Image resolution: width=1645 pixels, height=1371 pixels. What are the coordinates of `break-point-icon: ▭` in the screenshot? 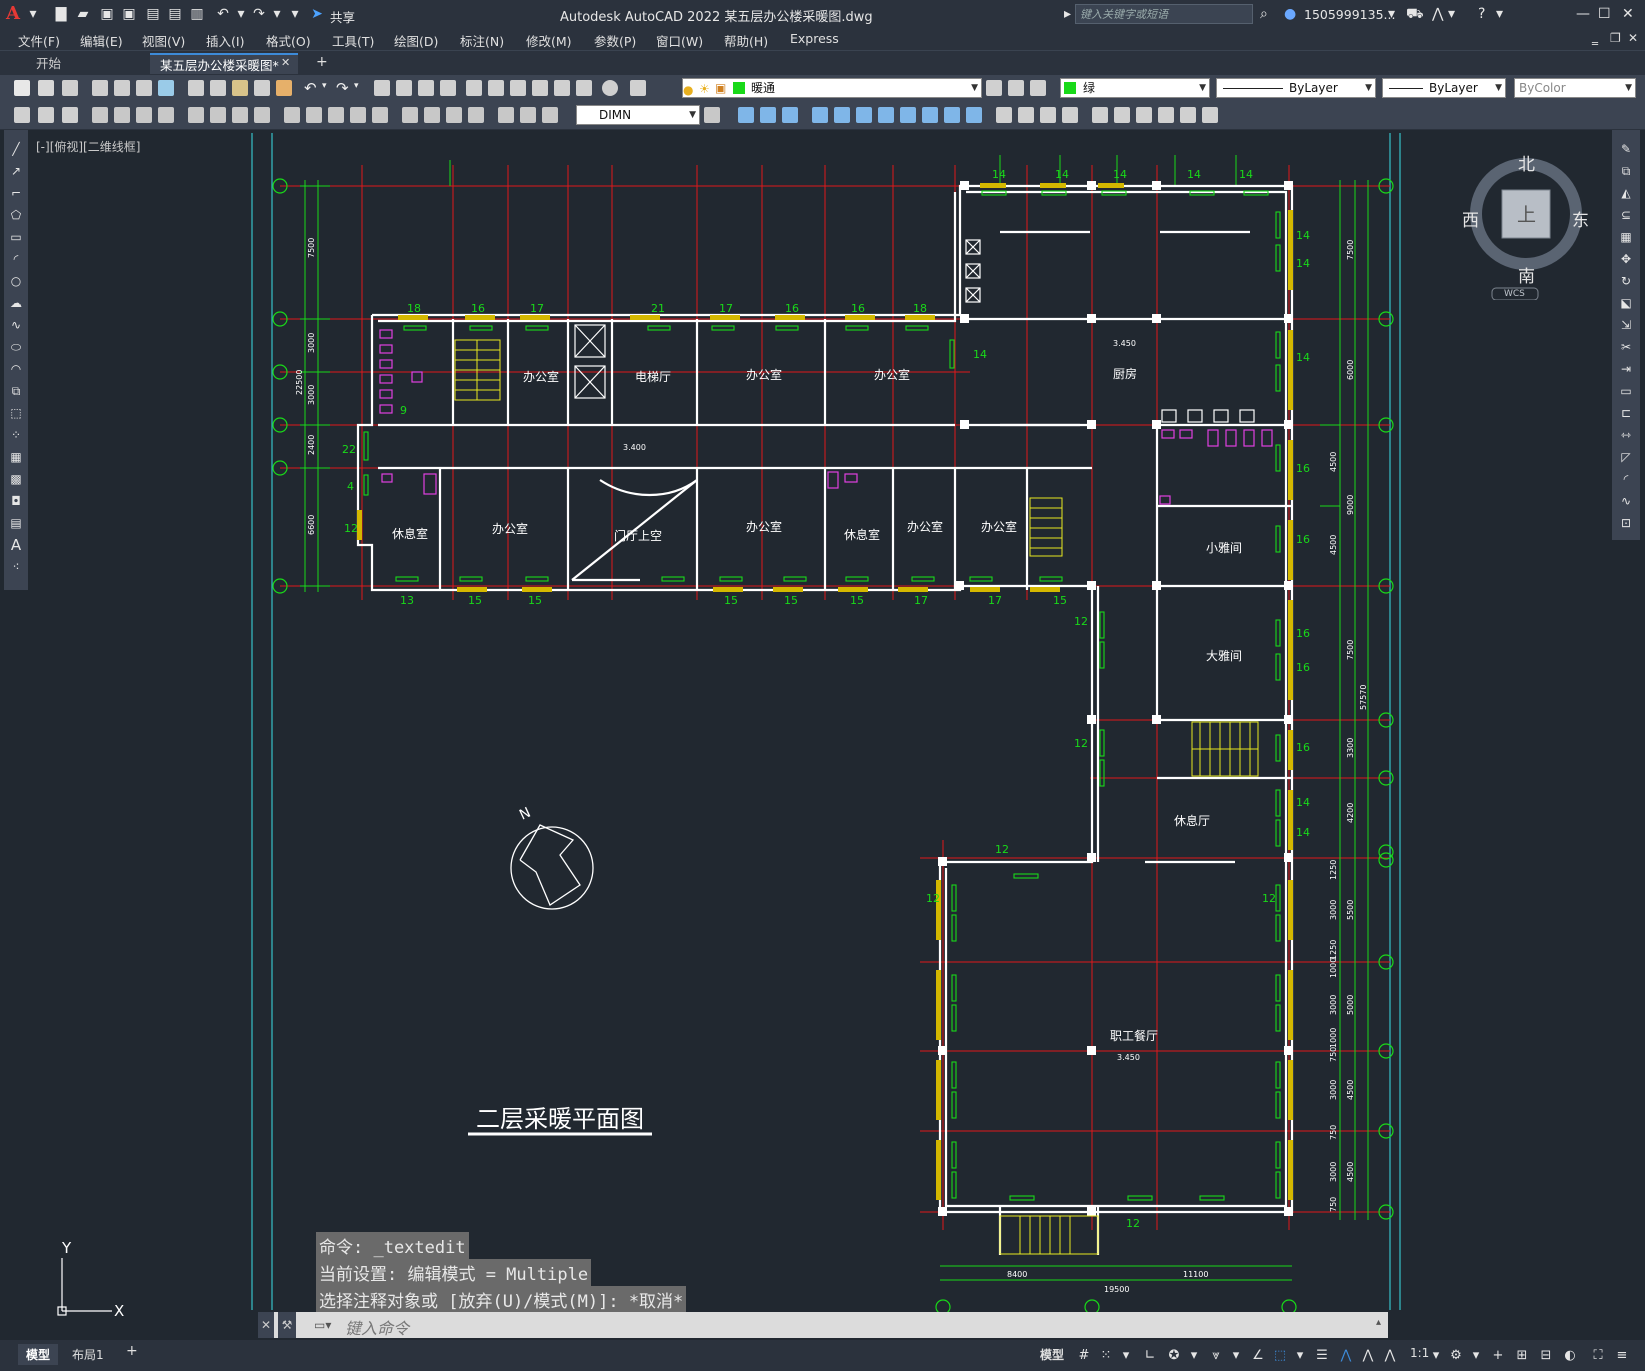 It's located at (1626, 391).